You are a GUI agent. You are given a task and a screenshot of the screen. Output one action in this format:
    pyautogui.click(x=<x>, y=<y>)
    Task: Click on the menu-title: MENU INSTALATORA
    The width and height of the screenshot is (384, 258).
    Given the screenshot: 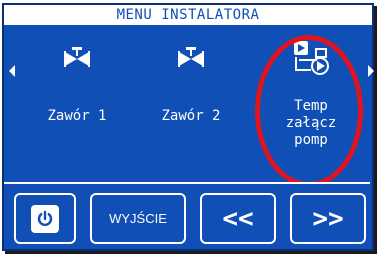 What is the action you would take?
    pyautogui.click(x=188, y=14)
    